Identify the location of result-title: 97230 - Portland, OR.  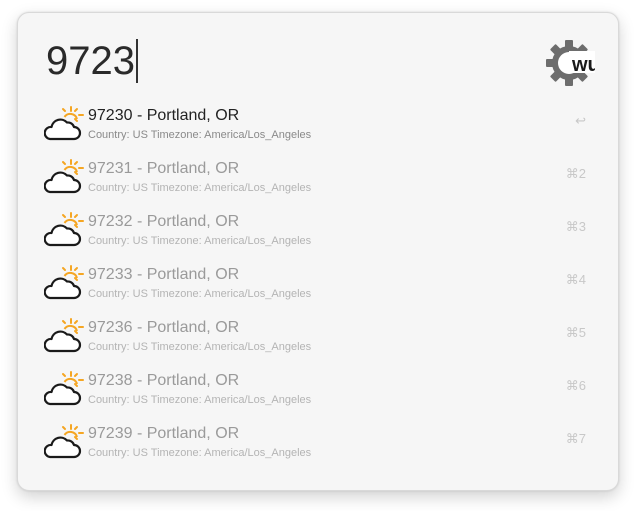
(164, 115).